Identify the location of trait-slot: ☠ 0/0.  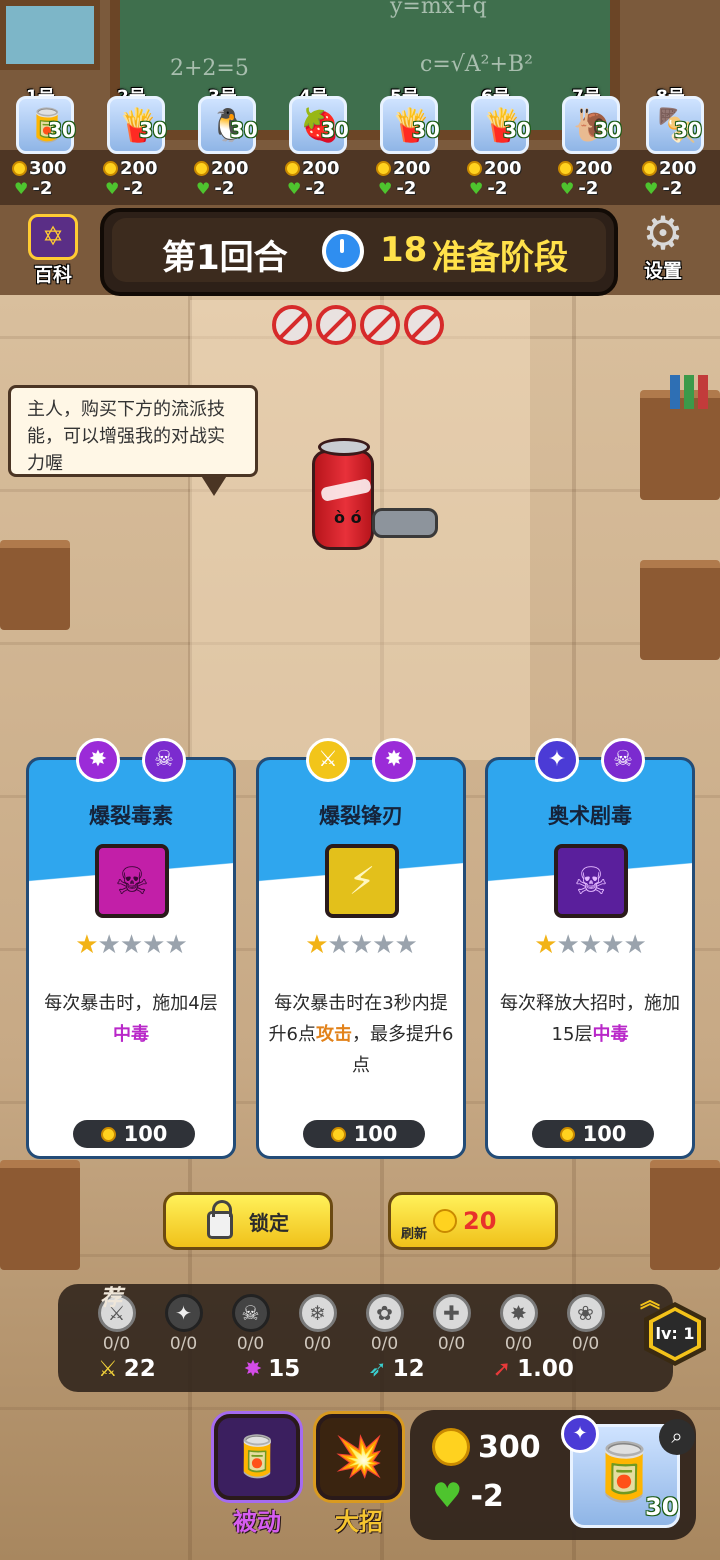
(250, 1324).